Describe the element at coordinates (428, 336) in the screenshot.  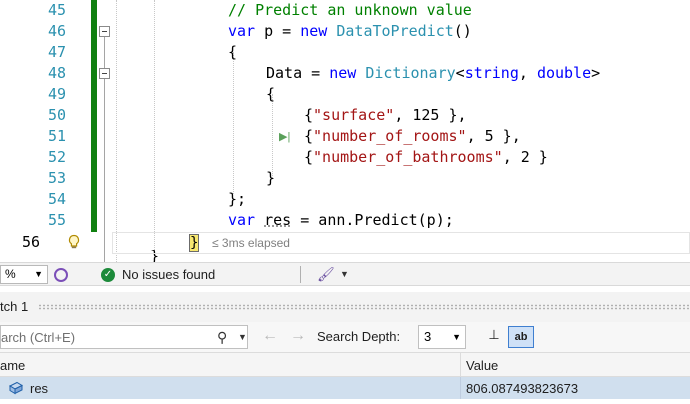
I see `search-depth-value: 3` at that location.